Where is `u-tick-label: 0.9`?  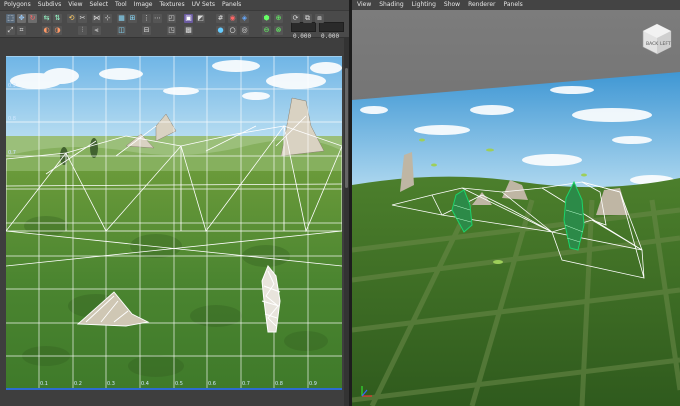 u-tick-label: 0.9 is located at coordinates (313, 384).